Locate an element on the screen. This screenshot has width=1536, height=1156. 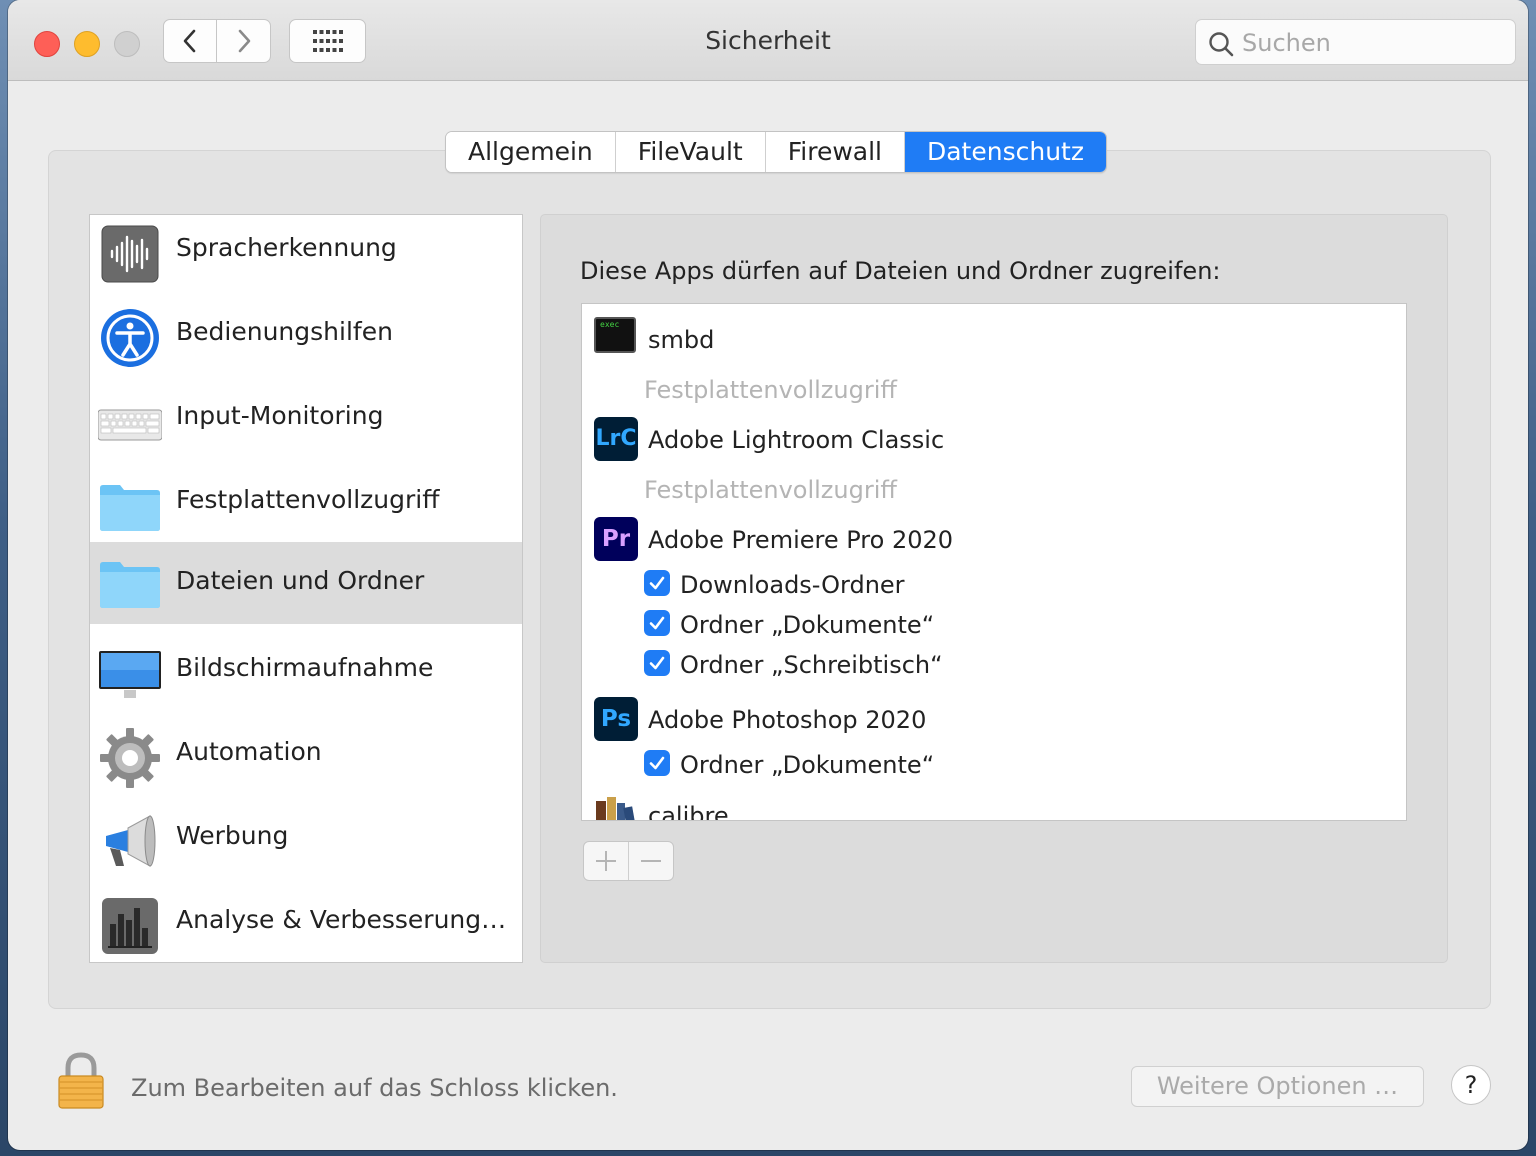
sidebar-item-festplattenvollzugriff: Festplattenvollzugriff is located at coordinates (306, 508).